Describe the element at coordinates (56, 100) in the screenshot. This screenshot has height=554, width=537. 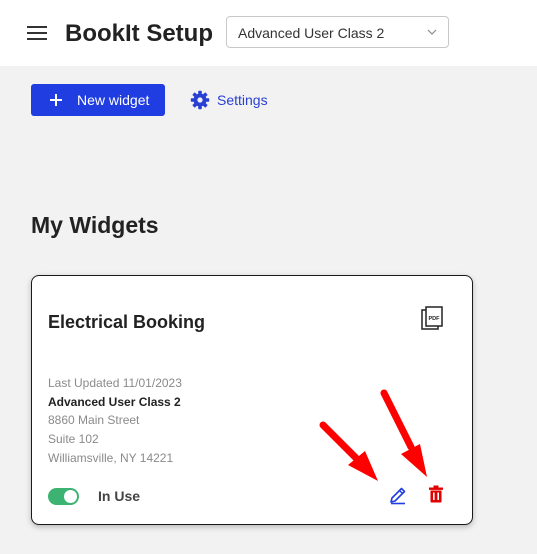
I see `plus-icon` at that location.